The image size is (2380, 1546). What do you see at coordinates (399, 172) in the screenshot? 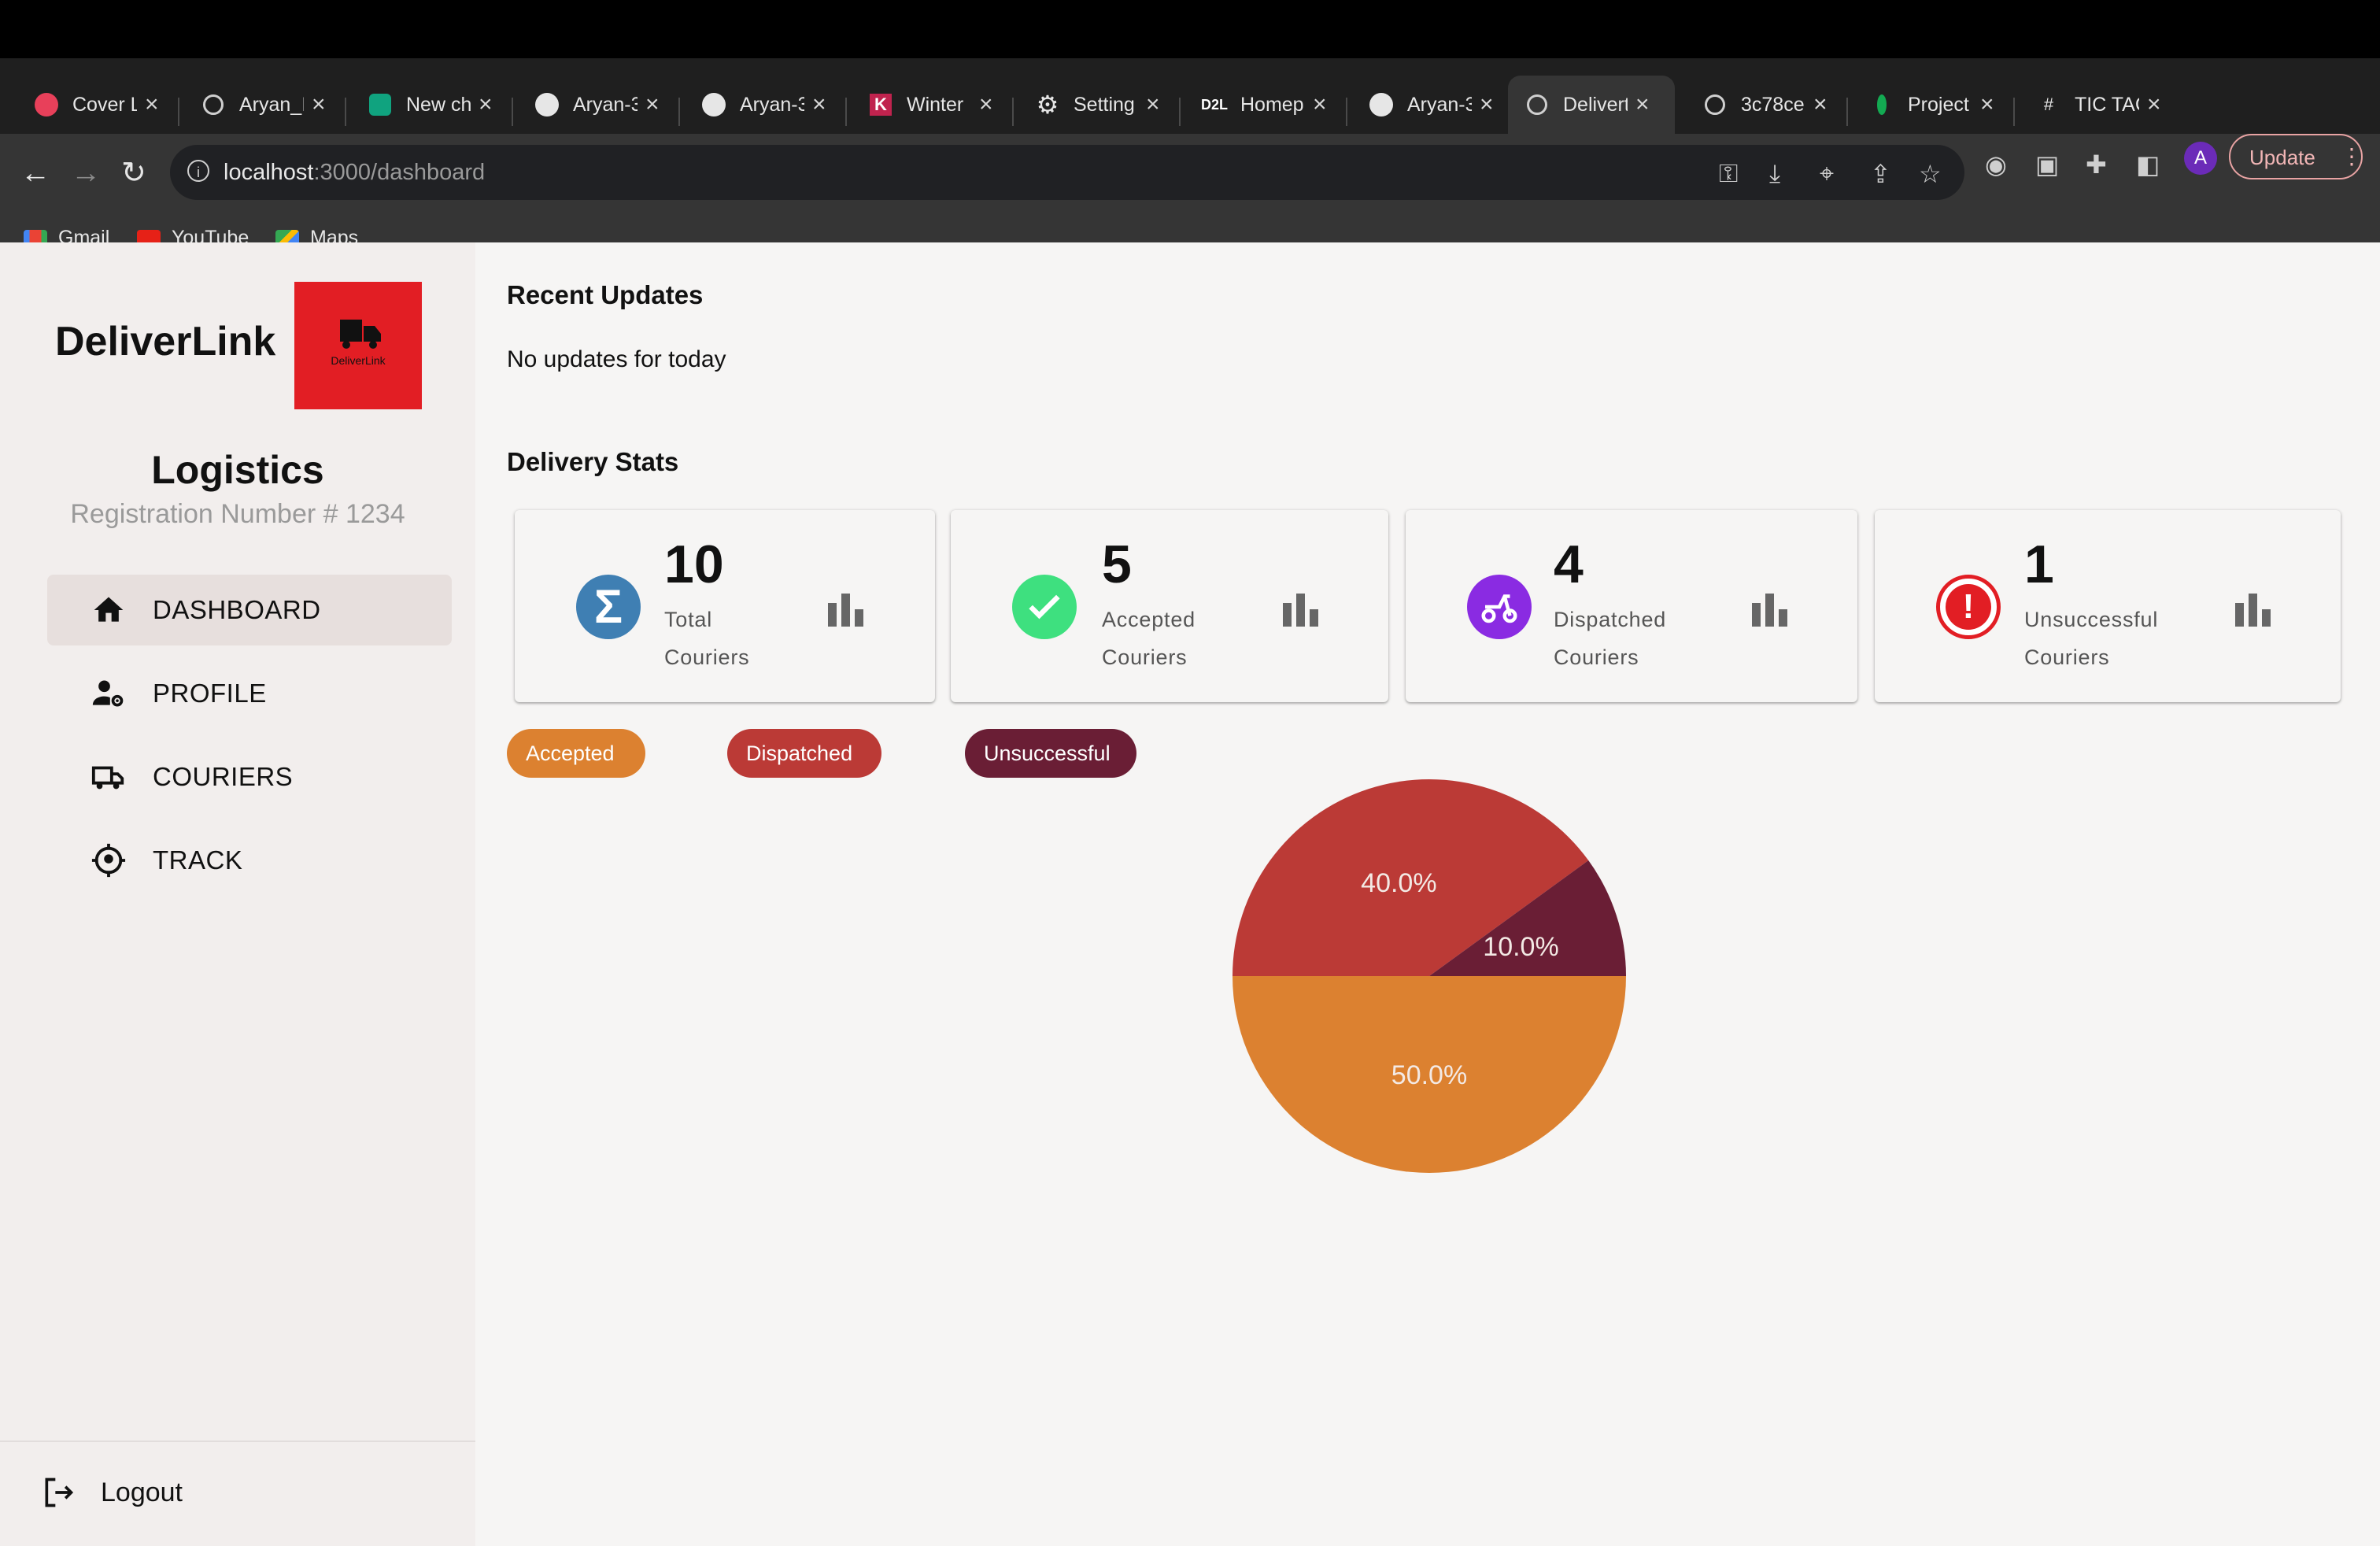
I see `url-path: :3000/dashboard` at bounding box center [399, 172].